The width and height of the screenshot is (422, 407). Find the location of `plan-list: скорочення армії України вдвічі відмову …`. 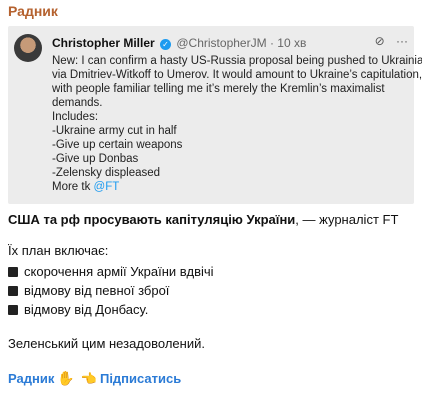

plan-list: скорочення армії України вдвічі відмову … is located at coordinates (111, 290).